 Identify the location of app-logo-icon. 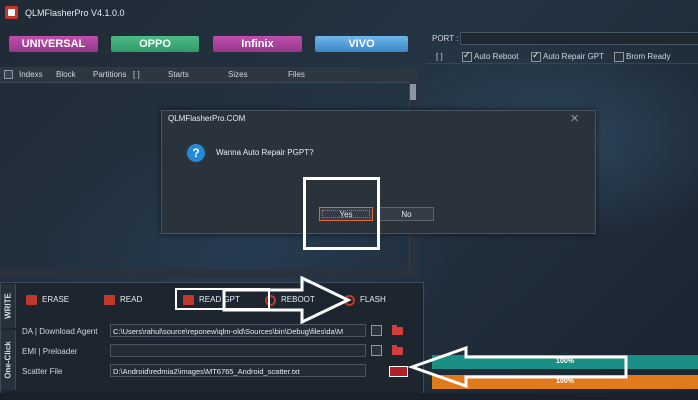
(11, 12).